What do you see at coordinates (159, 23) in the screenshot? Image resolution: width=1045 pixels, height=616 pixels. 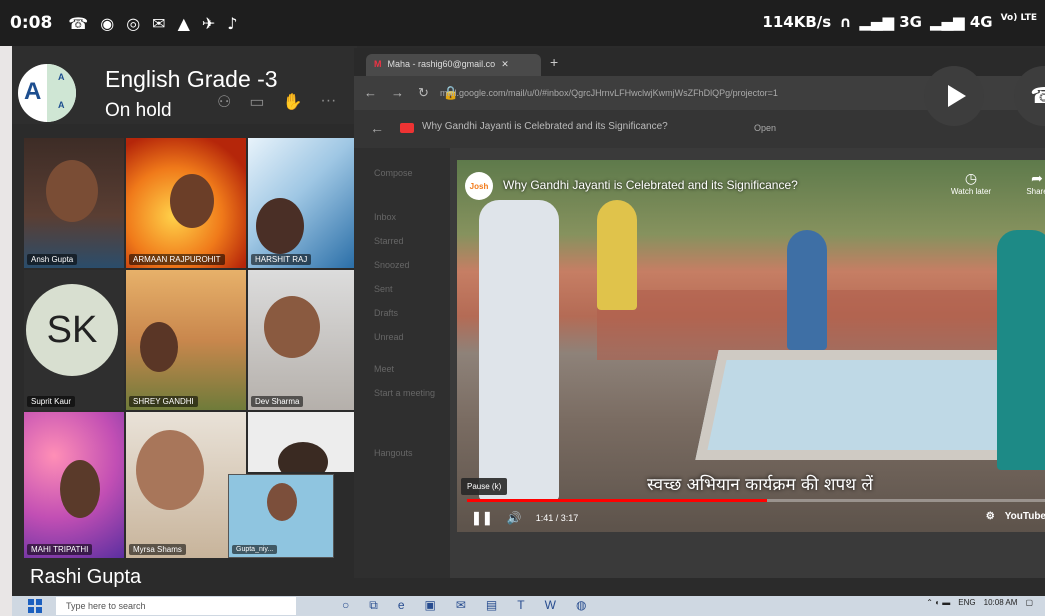 I see `mail-icon: ✉` at bounding box center [159, 23].